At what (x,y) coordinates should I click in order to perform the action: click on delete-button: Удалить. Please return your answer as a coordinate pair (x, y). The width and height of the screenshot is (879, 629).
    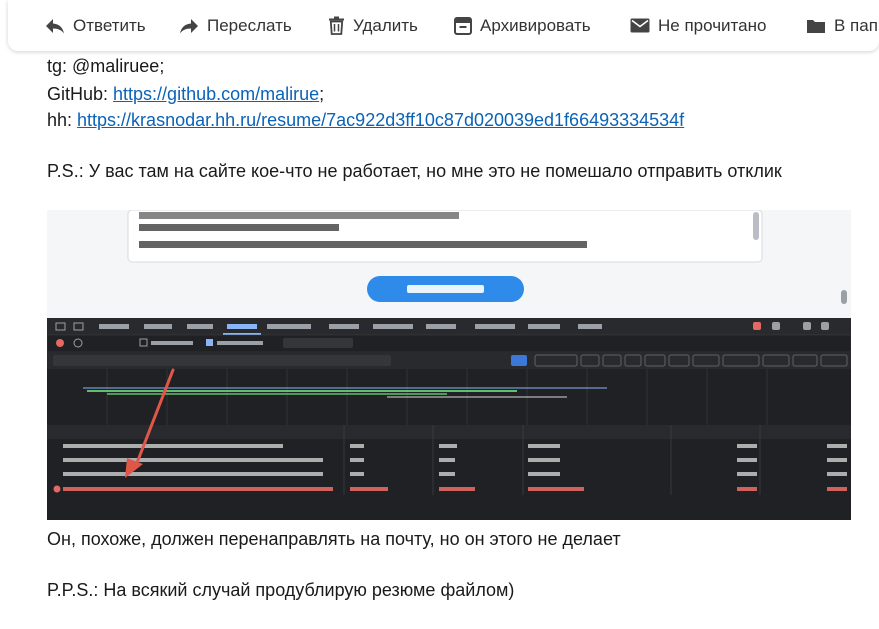
    Looking at the image, I should click on (373, 25).